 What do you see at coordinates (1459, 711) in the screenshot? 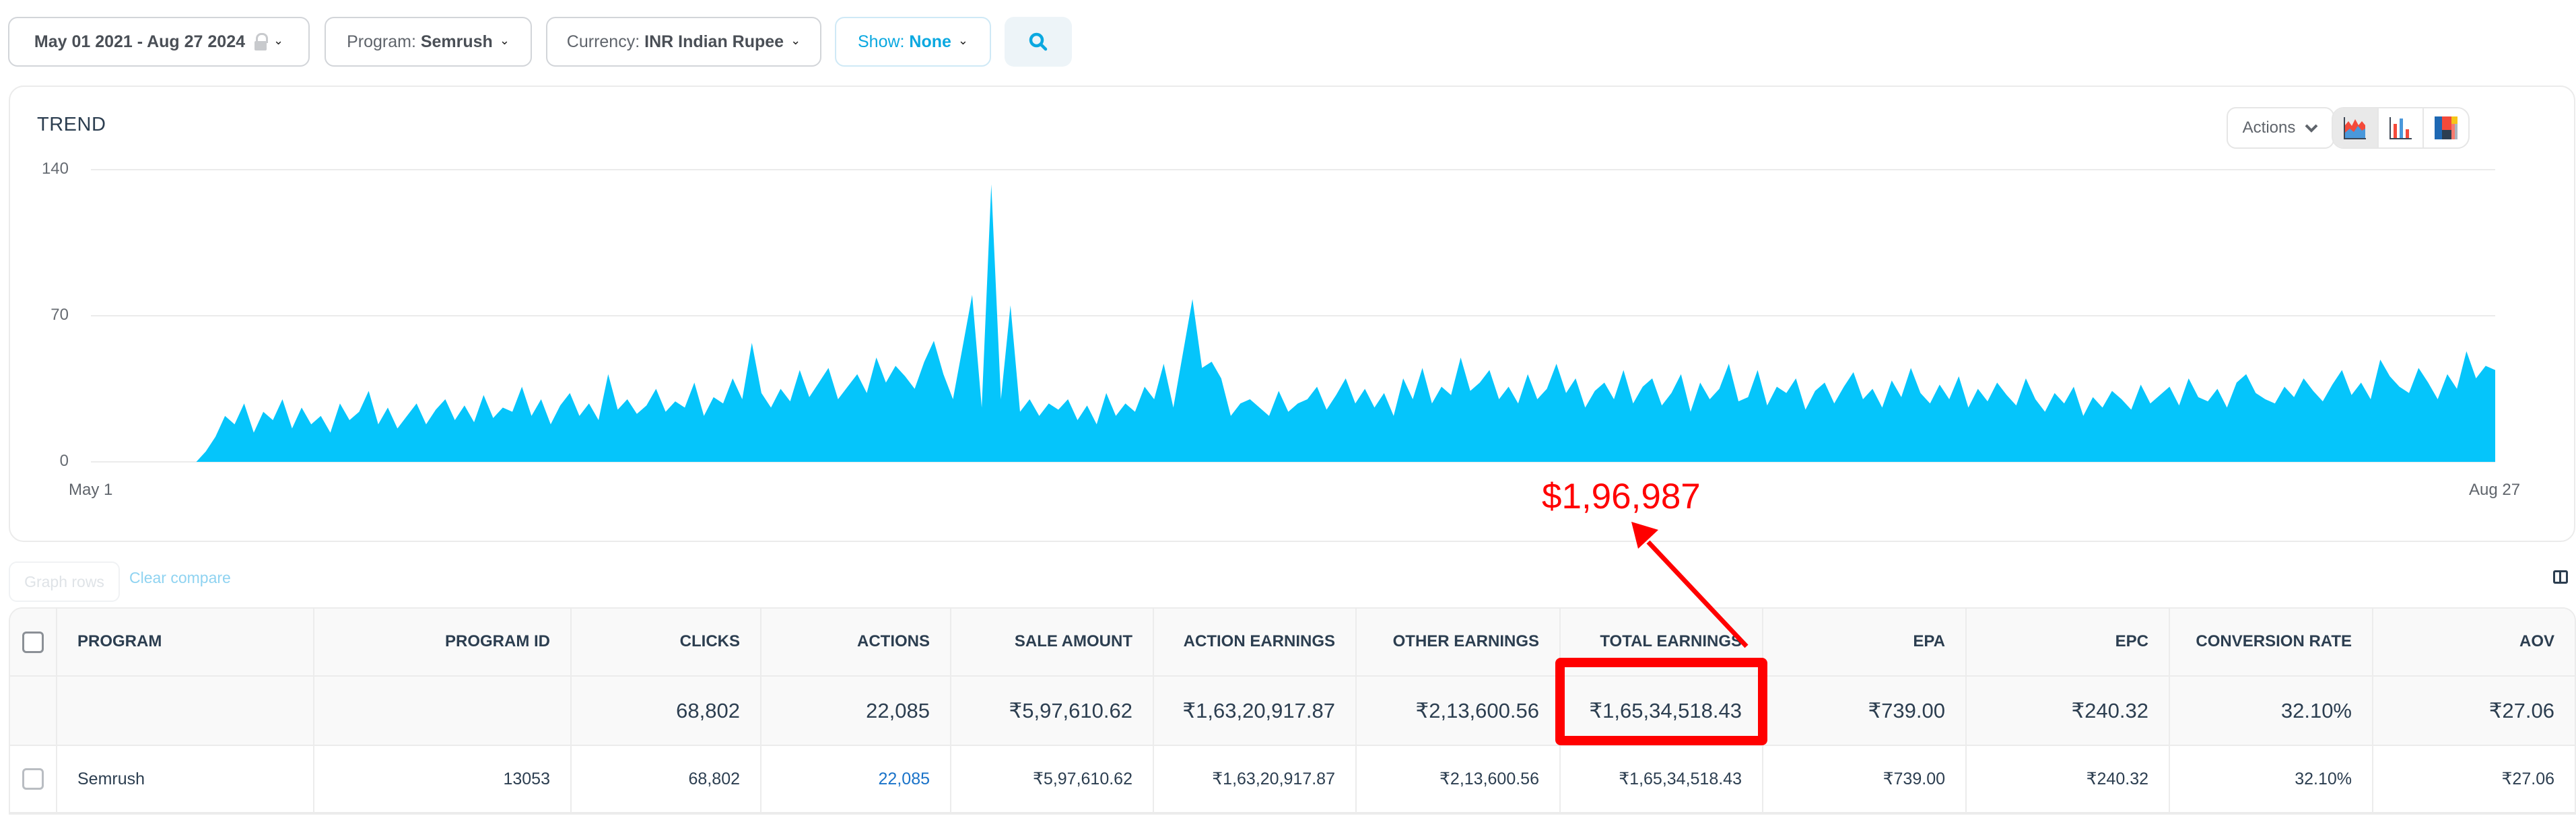
I see `total-other-earnings: ₹2,13,600.56` at bounding box center [1459, 711].